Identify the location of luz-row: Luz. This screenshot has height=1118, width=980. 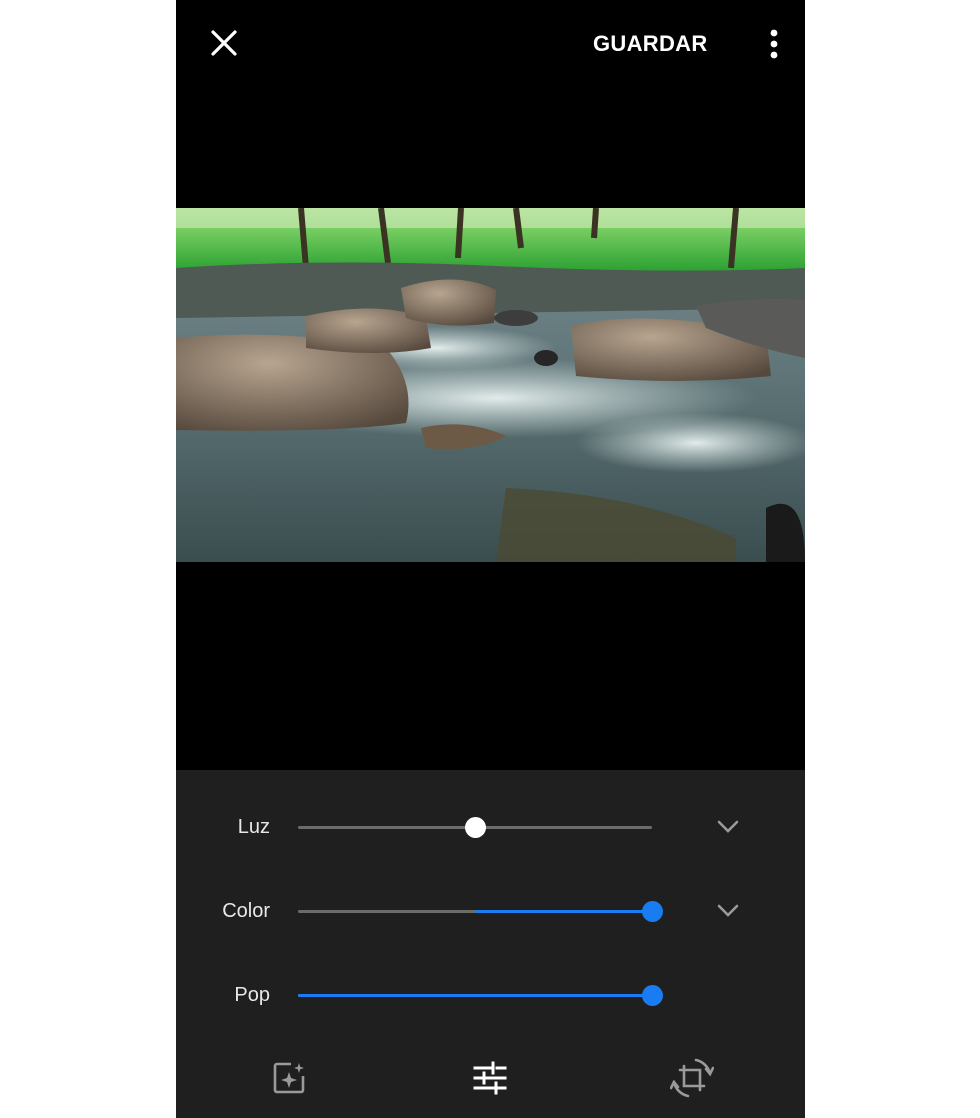
(490, 827).